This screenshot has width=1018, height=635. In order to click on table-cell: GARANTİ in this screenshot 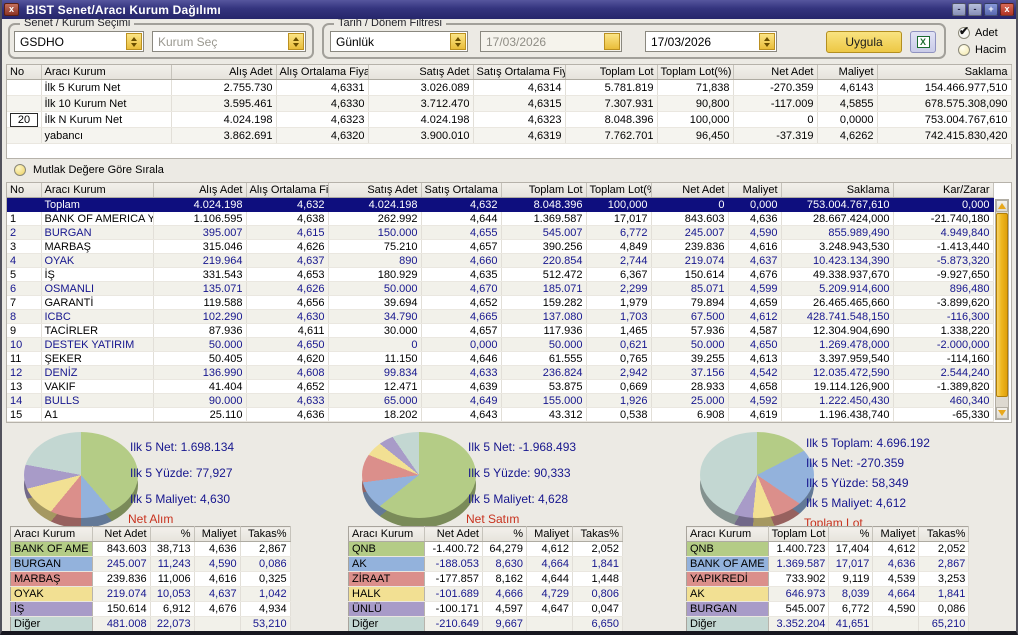, I will do `click(97, 302)`.